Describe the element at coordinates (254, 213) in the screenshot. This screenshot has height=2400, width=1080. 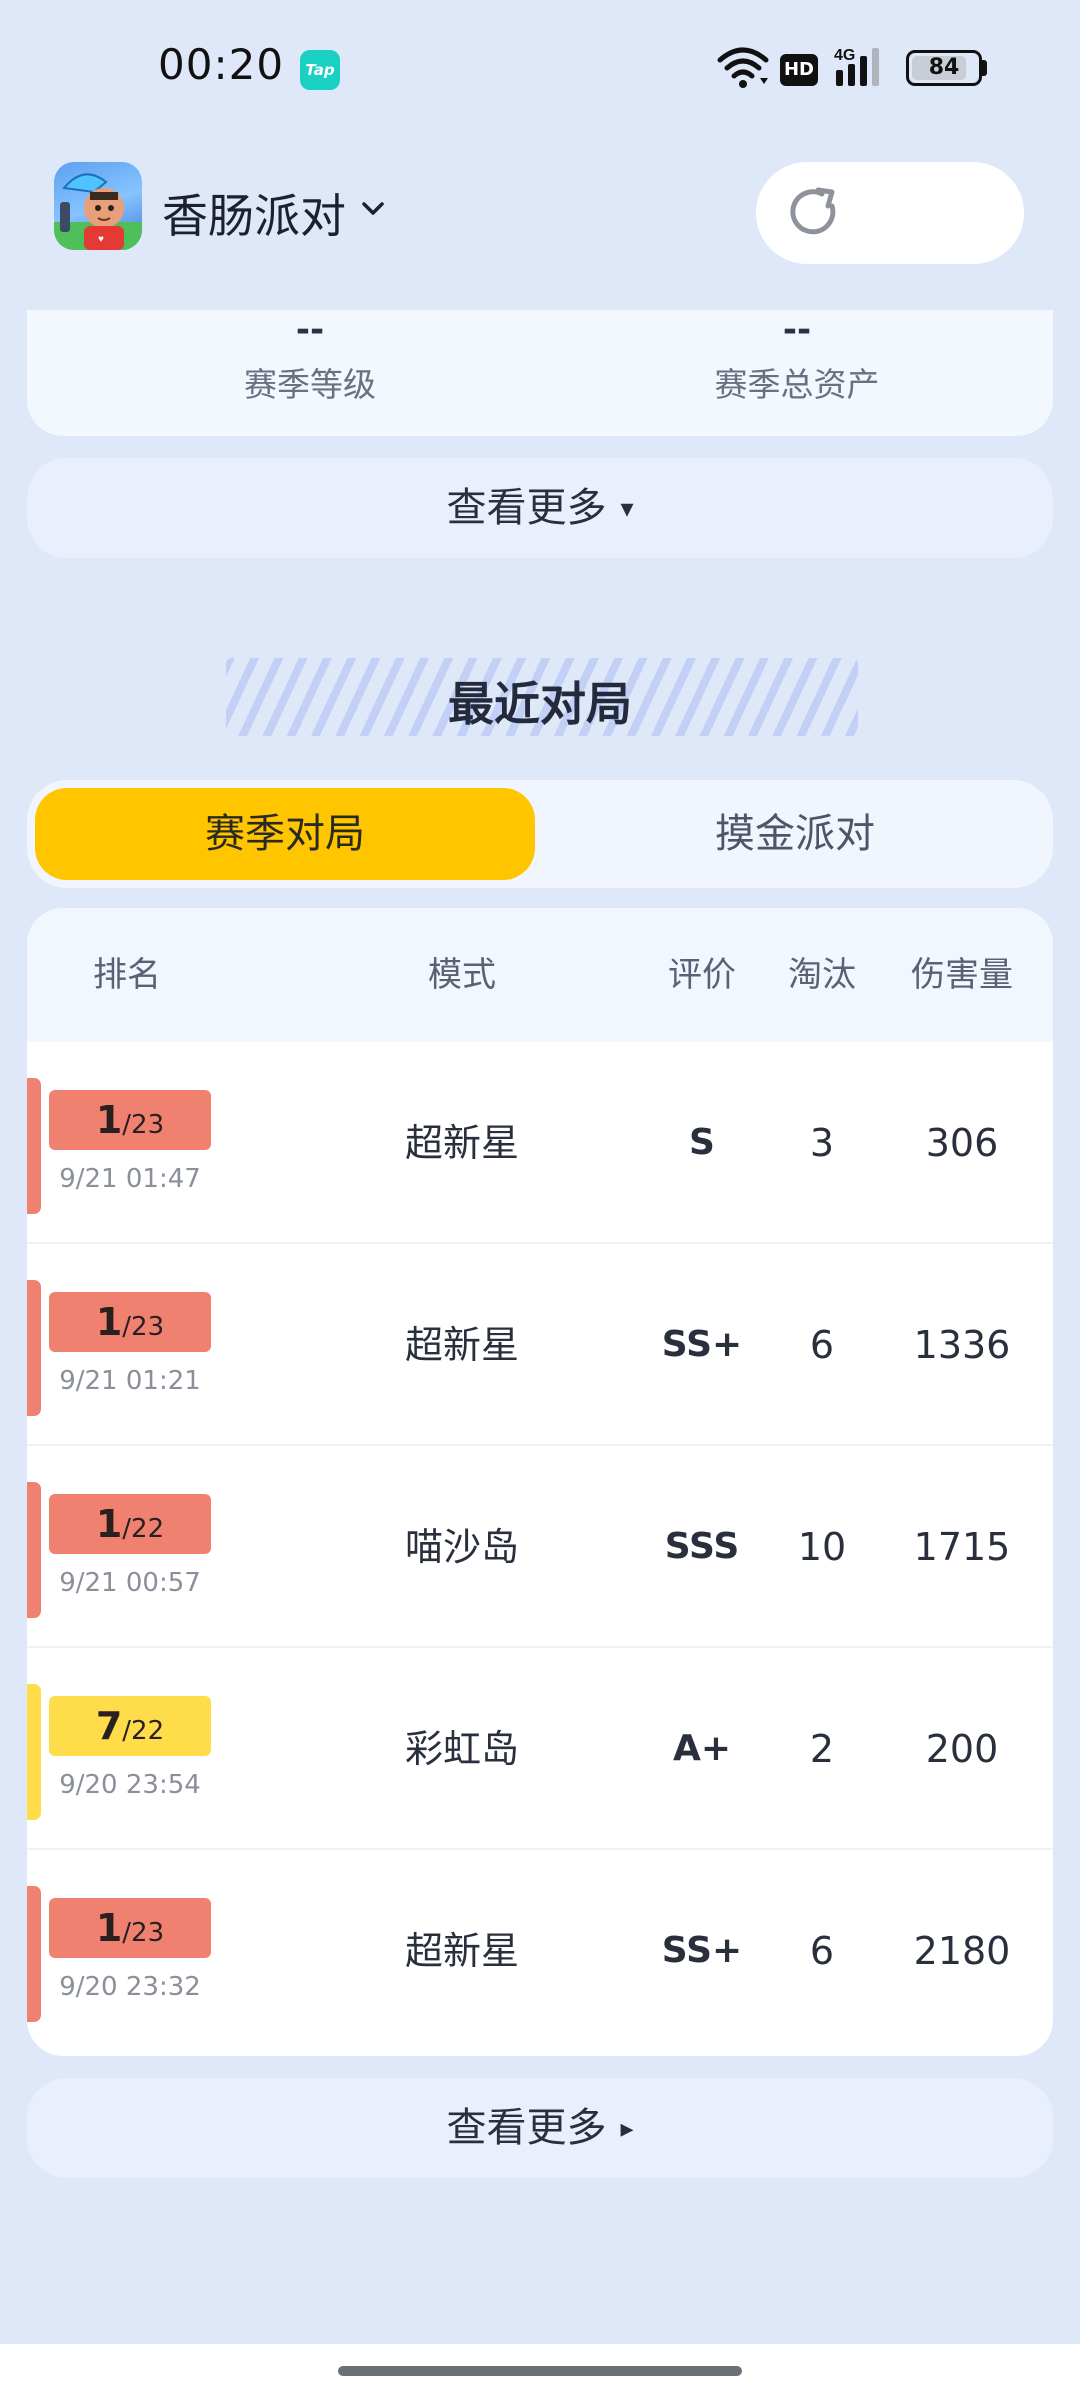
I see `game-title: 香肠派对` at that location.